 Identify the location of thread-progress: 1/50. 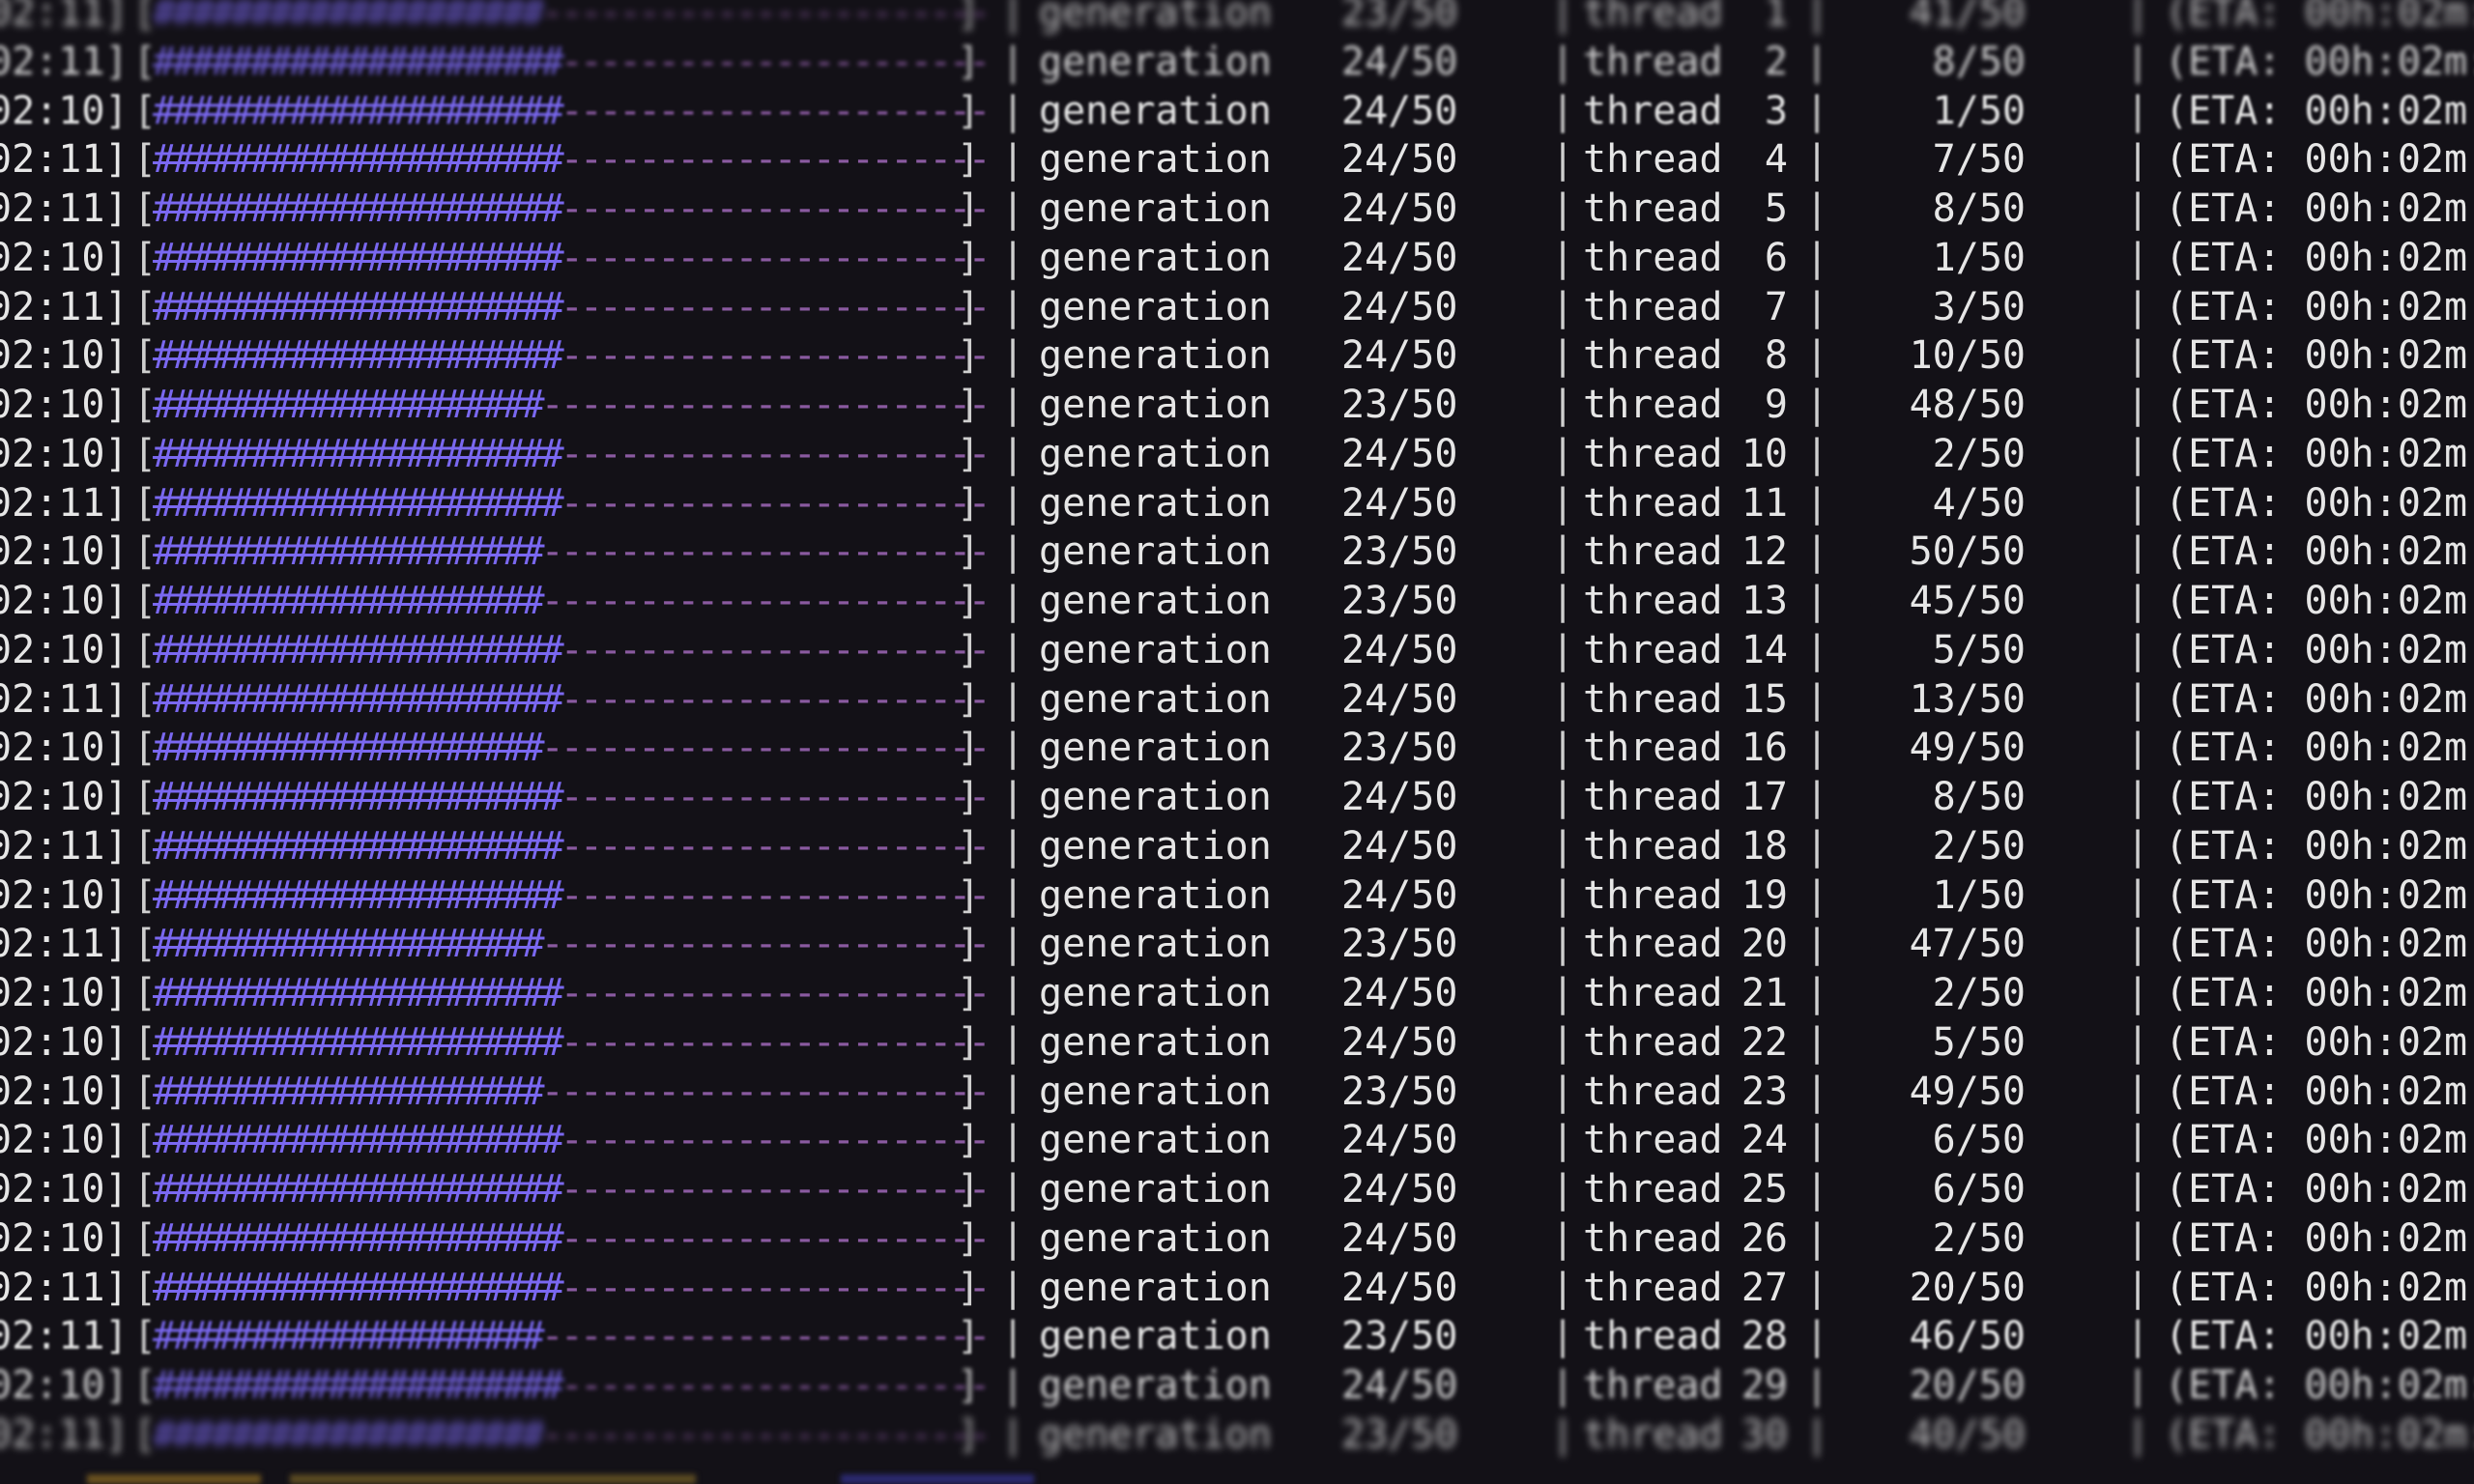
(1979, 257).